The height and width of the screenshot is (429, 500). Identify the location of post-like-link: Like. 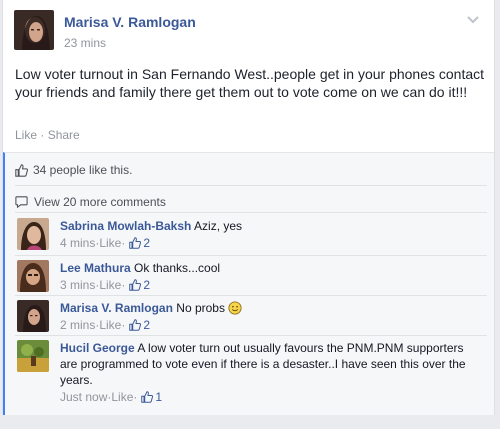
(26, 135).